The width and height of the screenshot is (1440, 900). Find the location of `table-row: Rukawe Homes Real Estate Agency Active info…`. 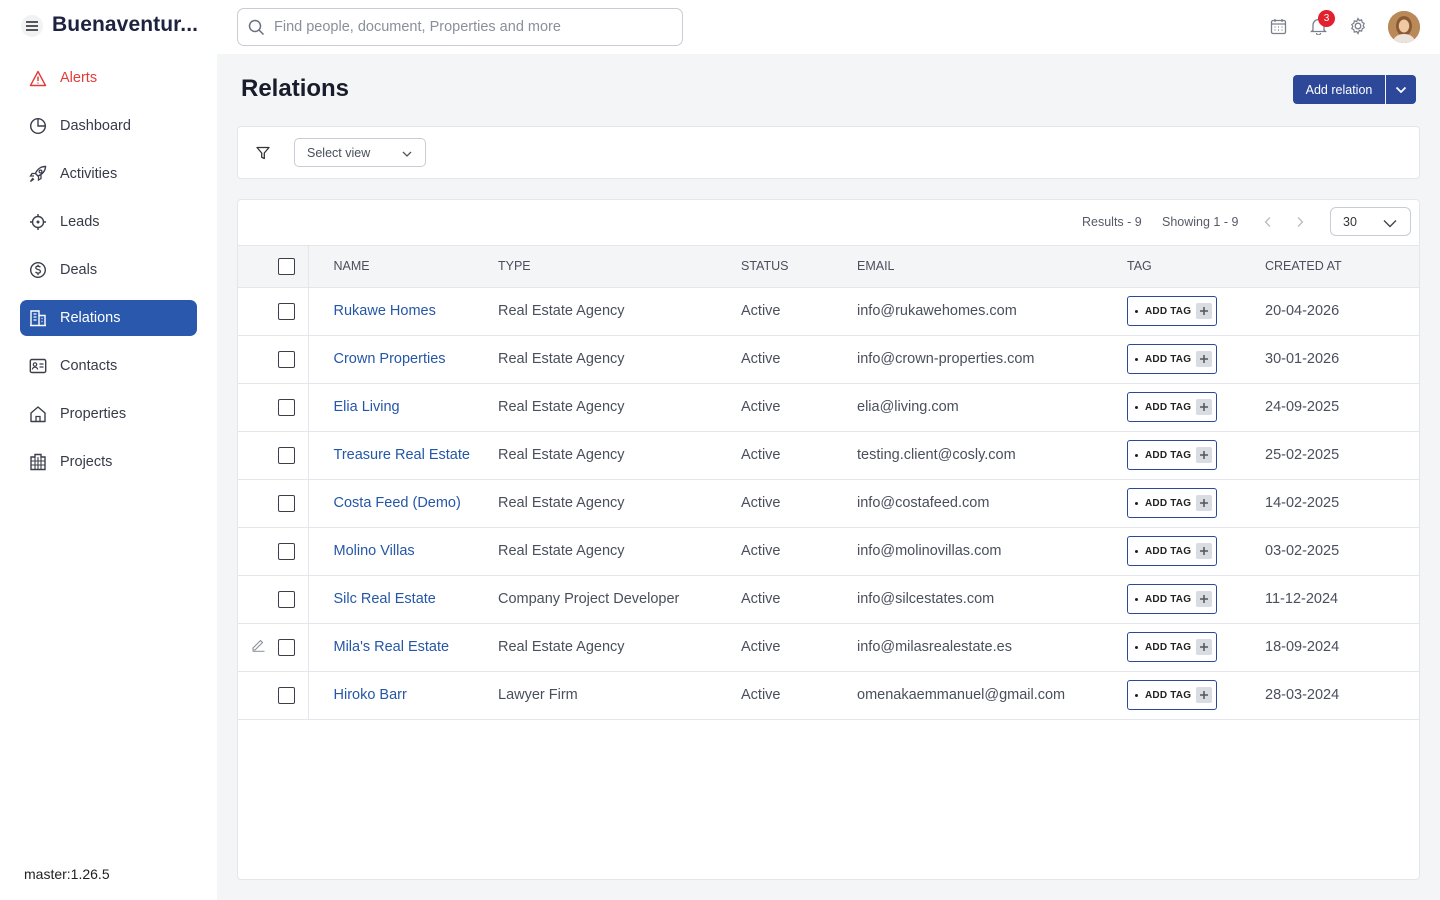

table-row: Rukawe Homes Real Estate Agency Active info… is located at coordinates (828, 311).